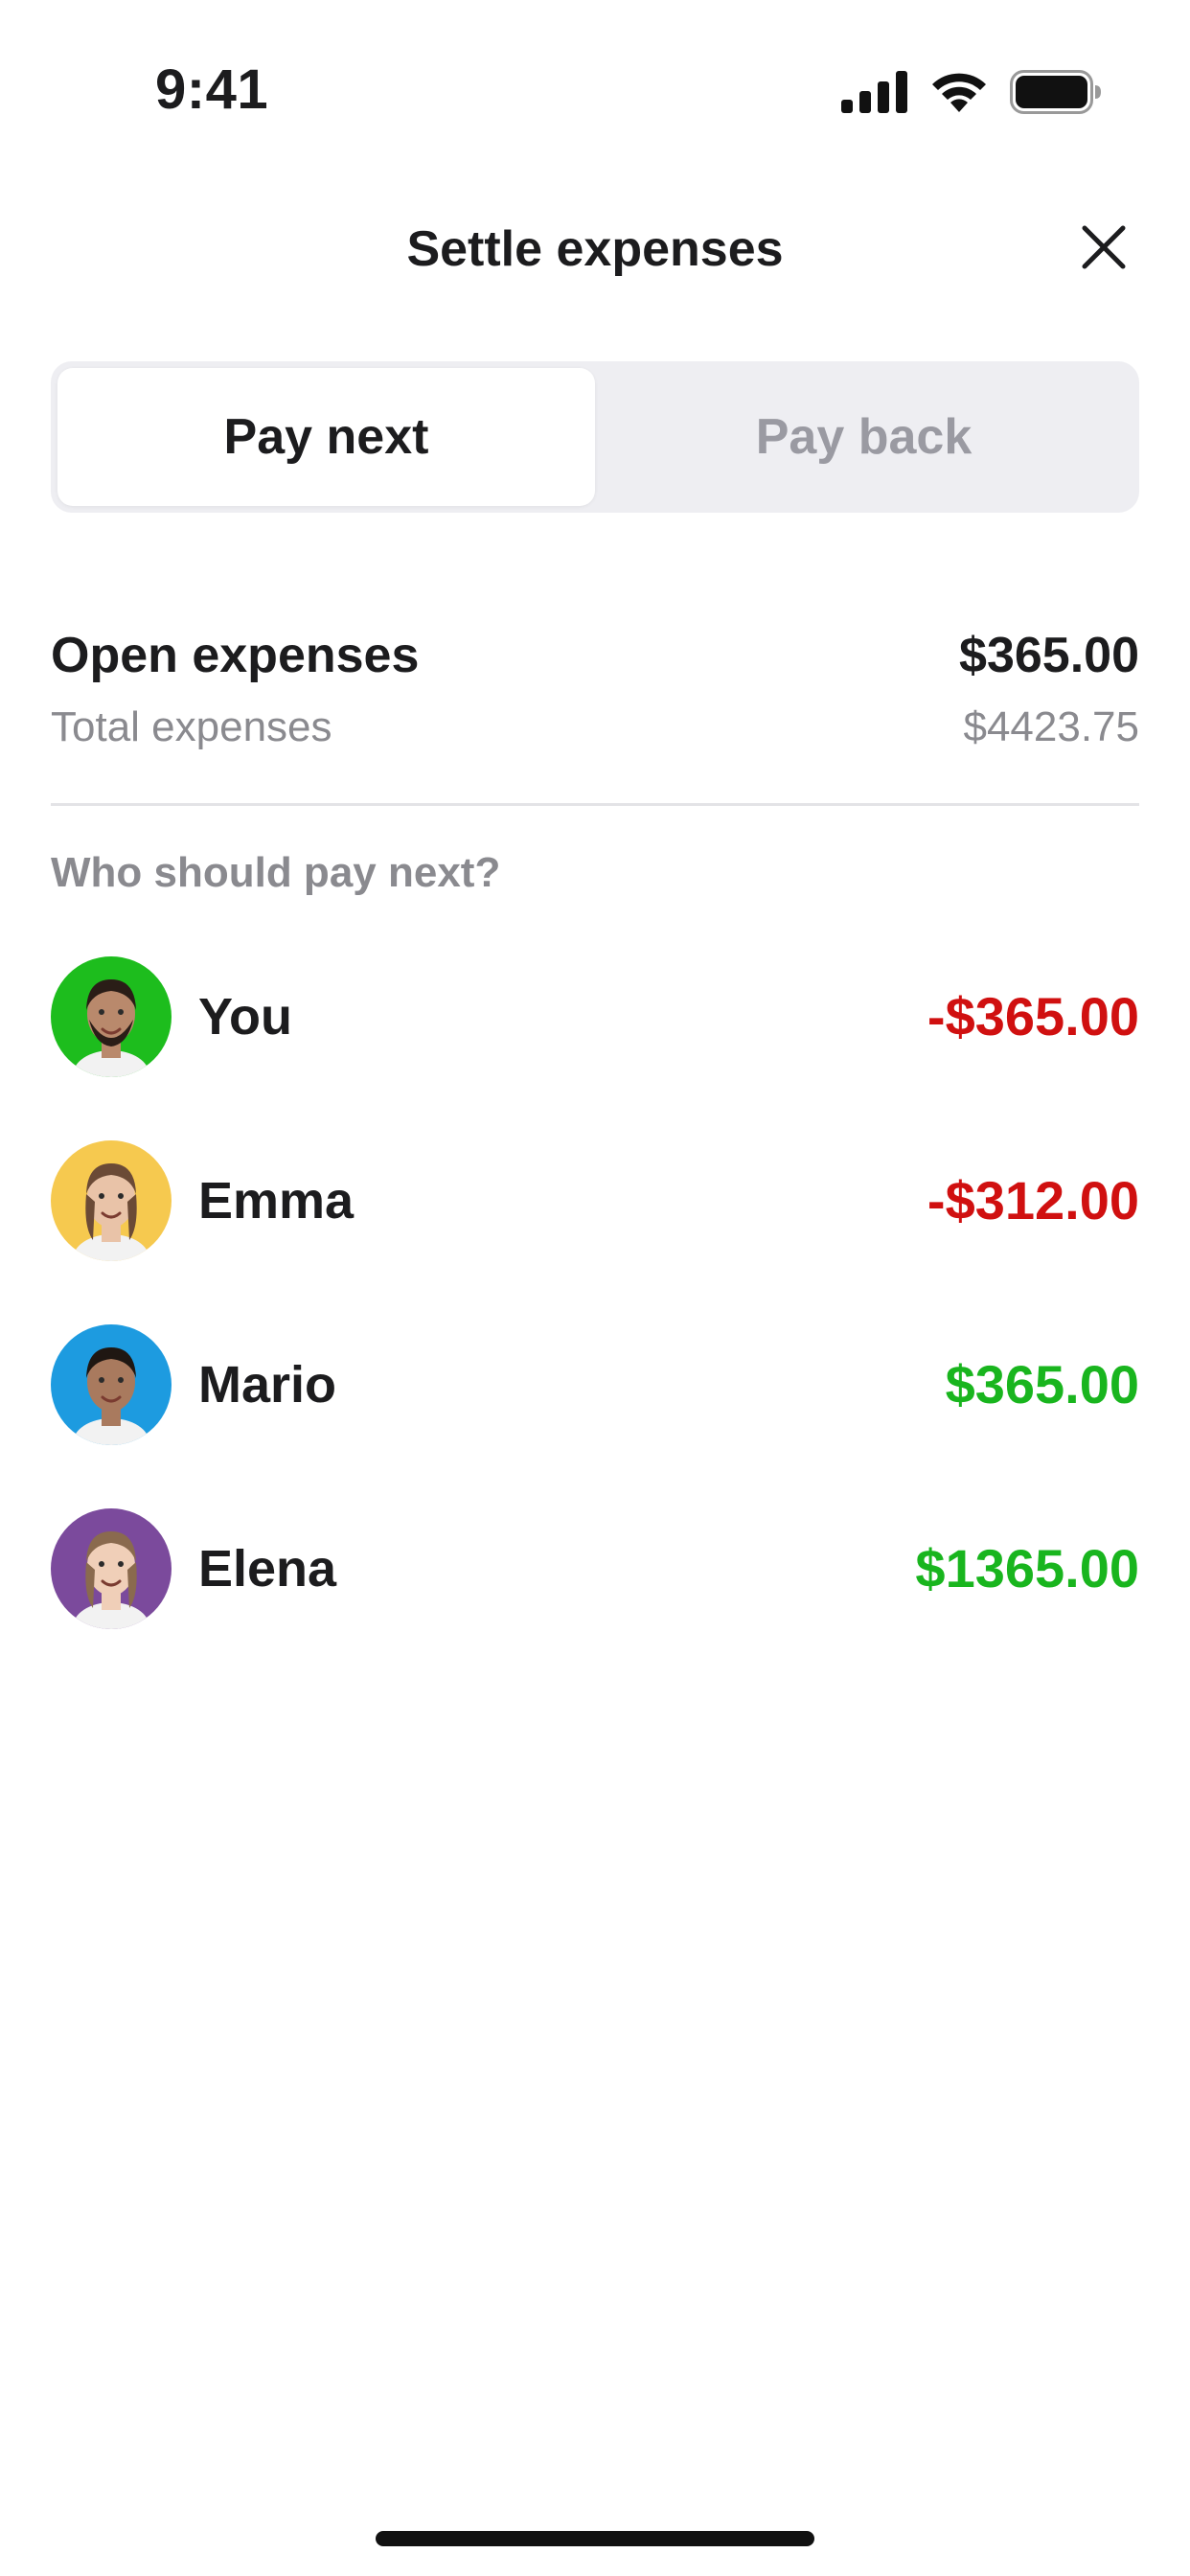 The width and height of the screenshot is (1190, 2576). I want to click on page-title: Settle expenses, so click(595, 249).